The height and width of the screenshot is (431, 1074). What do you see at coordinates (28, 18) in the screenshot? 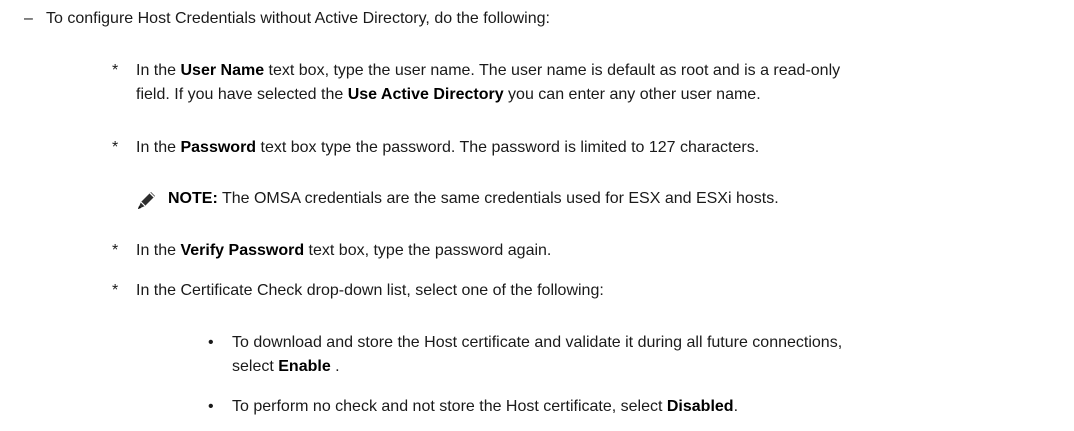
I see `dash-marker: –` at bounding box center [28, 18].